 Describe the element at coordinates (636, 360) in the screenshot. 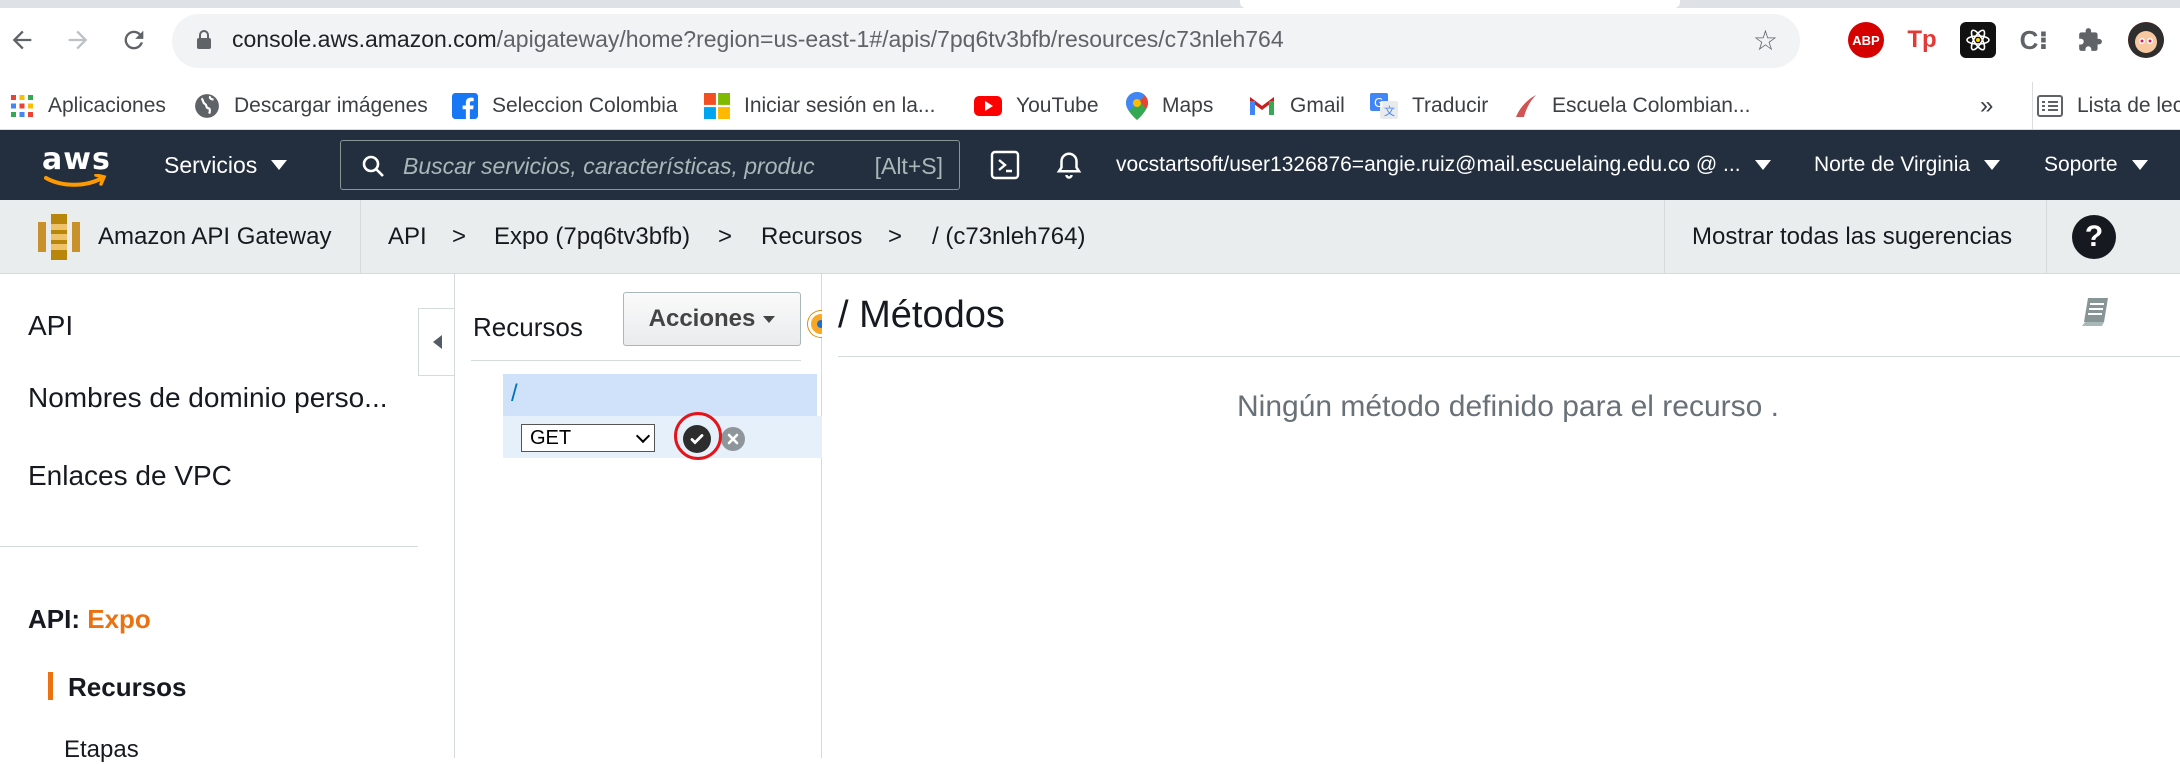

I see `panel-divider` at that location.